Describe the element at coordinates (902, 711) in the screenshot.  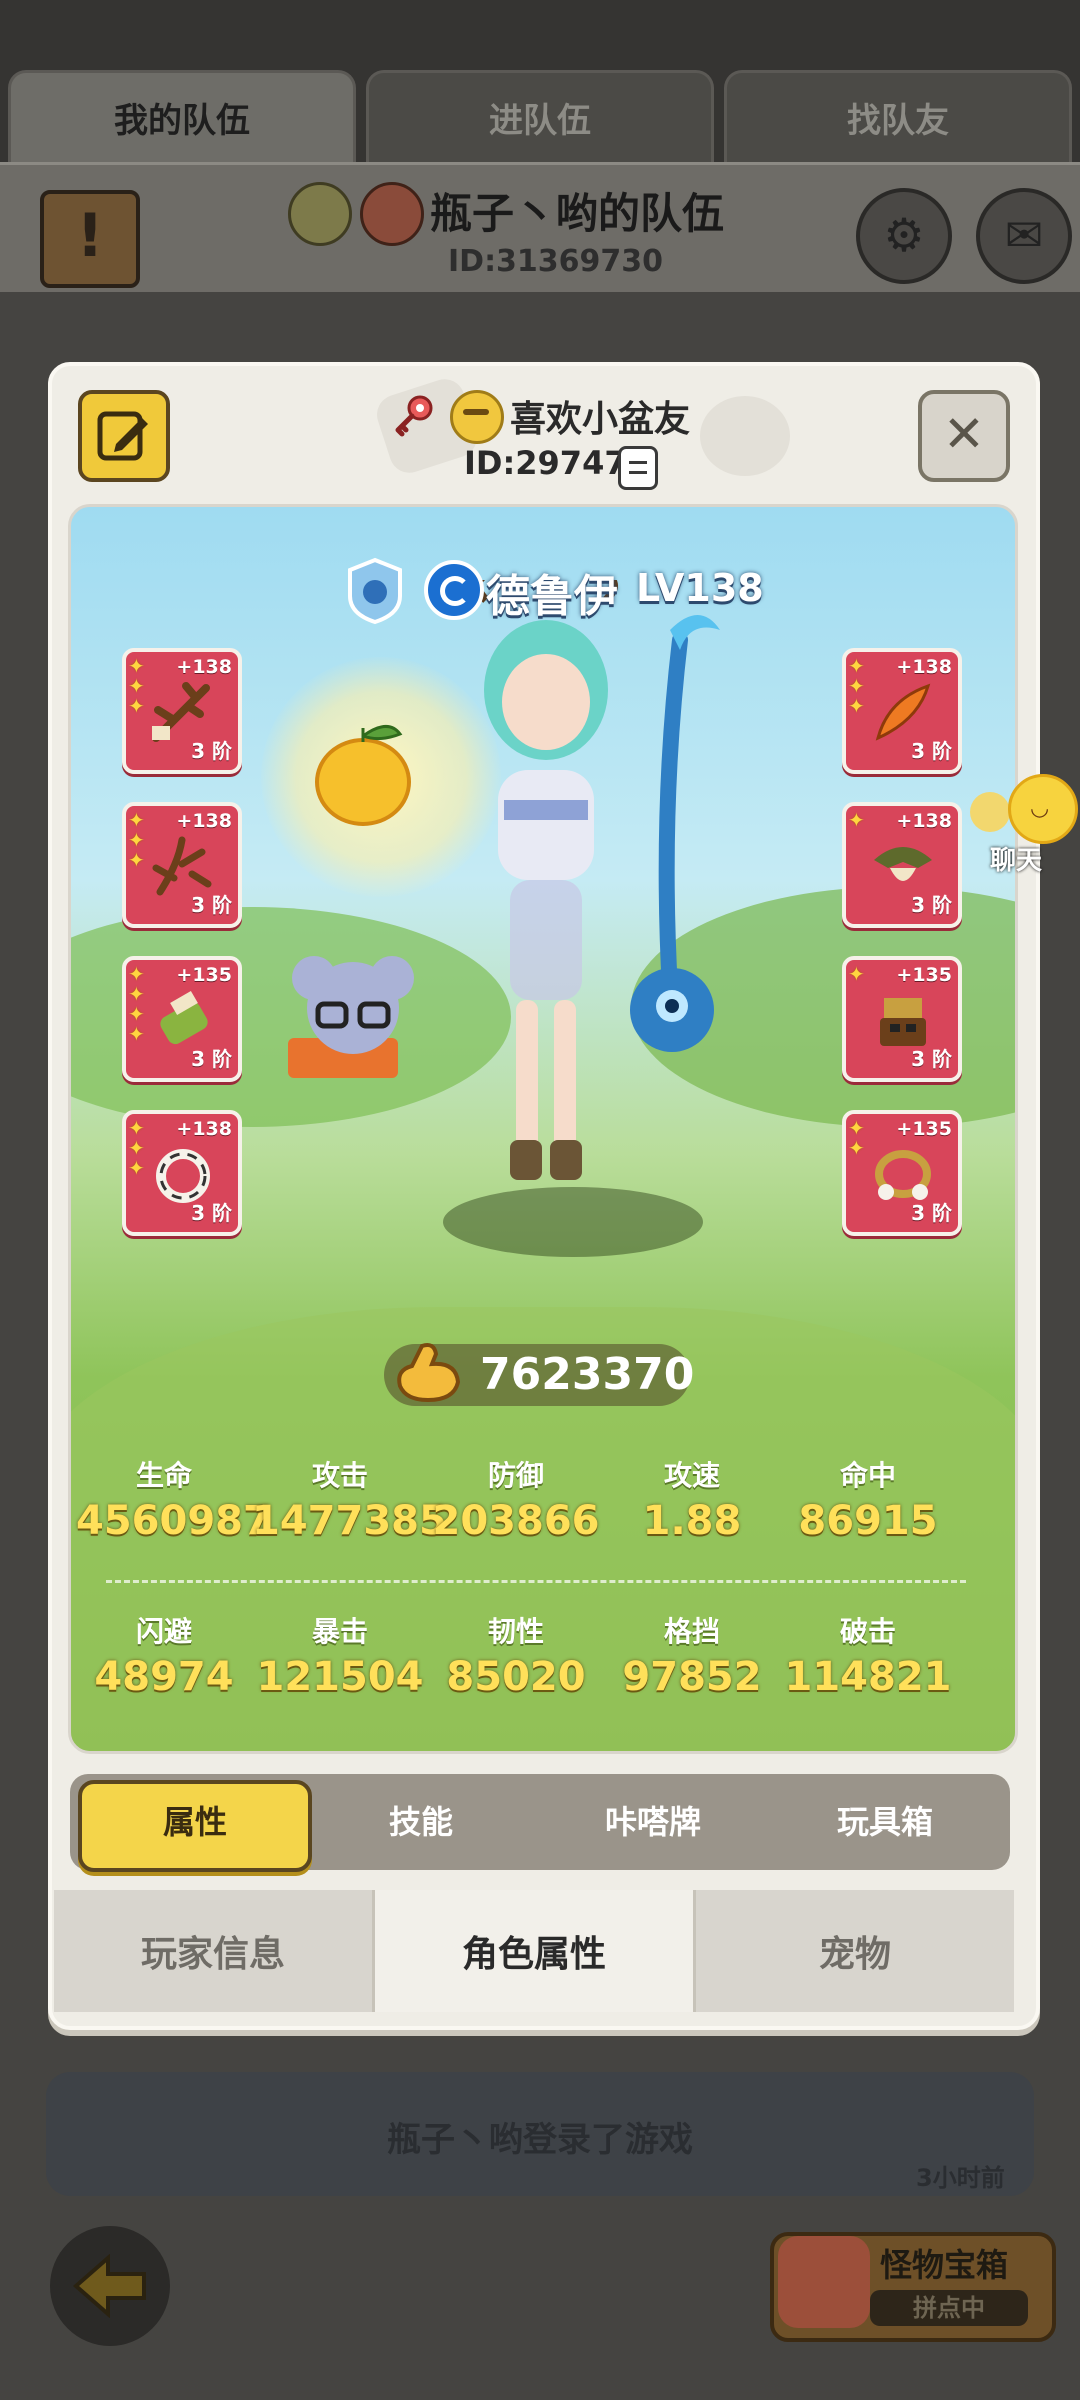
I see `equipment-slot-right-1: ✦ ✦ ✦ +138 3 阶` at that location.